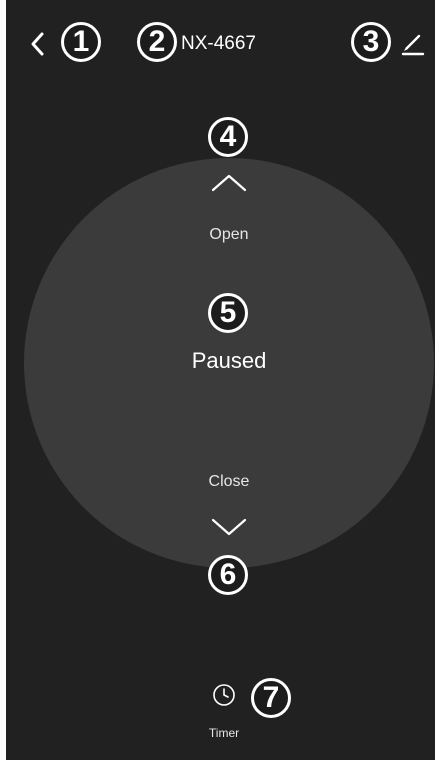  What do you see at coordinates (228, 575) in the screenshot?
I see `annotation-badge: 6` at bounding box center [228, 575].